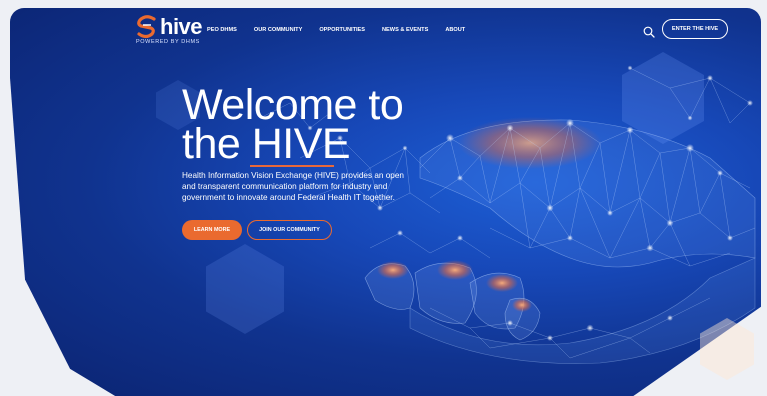  Describe the element at coordinates (278, 30) in the screenshot. I see `nav-item-our-community: OUR COMMUNITY` at that location.